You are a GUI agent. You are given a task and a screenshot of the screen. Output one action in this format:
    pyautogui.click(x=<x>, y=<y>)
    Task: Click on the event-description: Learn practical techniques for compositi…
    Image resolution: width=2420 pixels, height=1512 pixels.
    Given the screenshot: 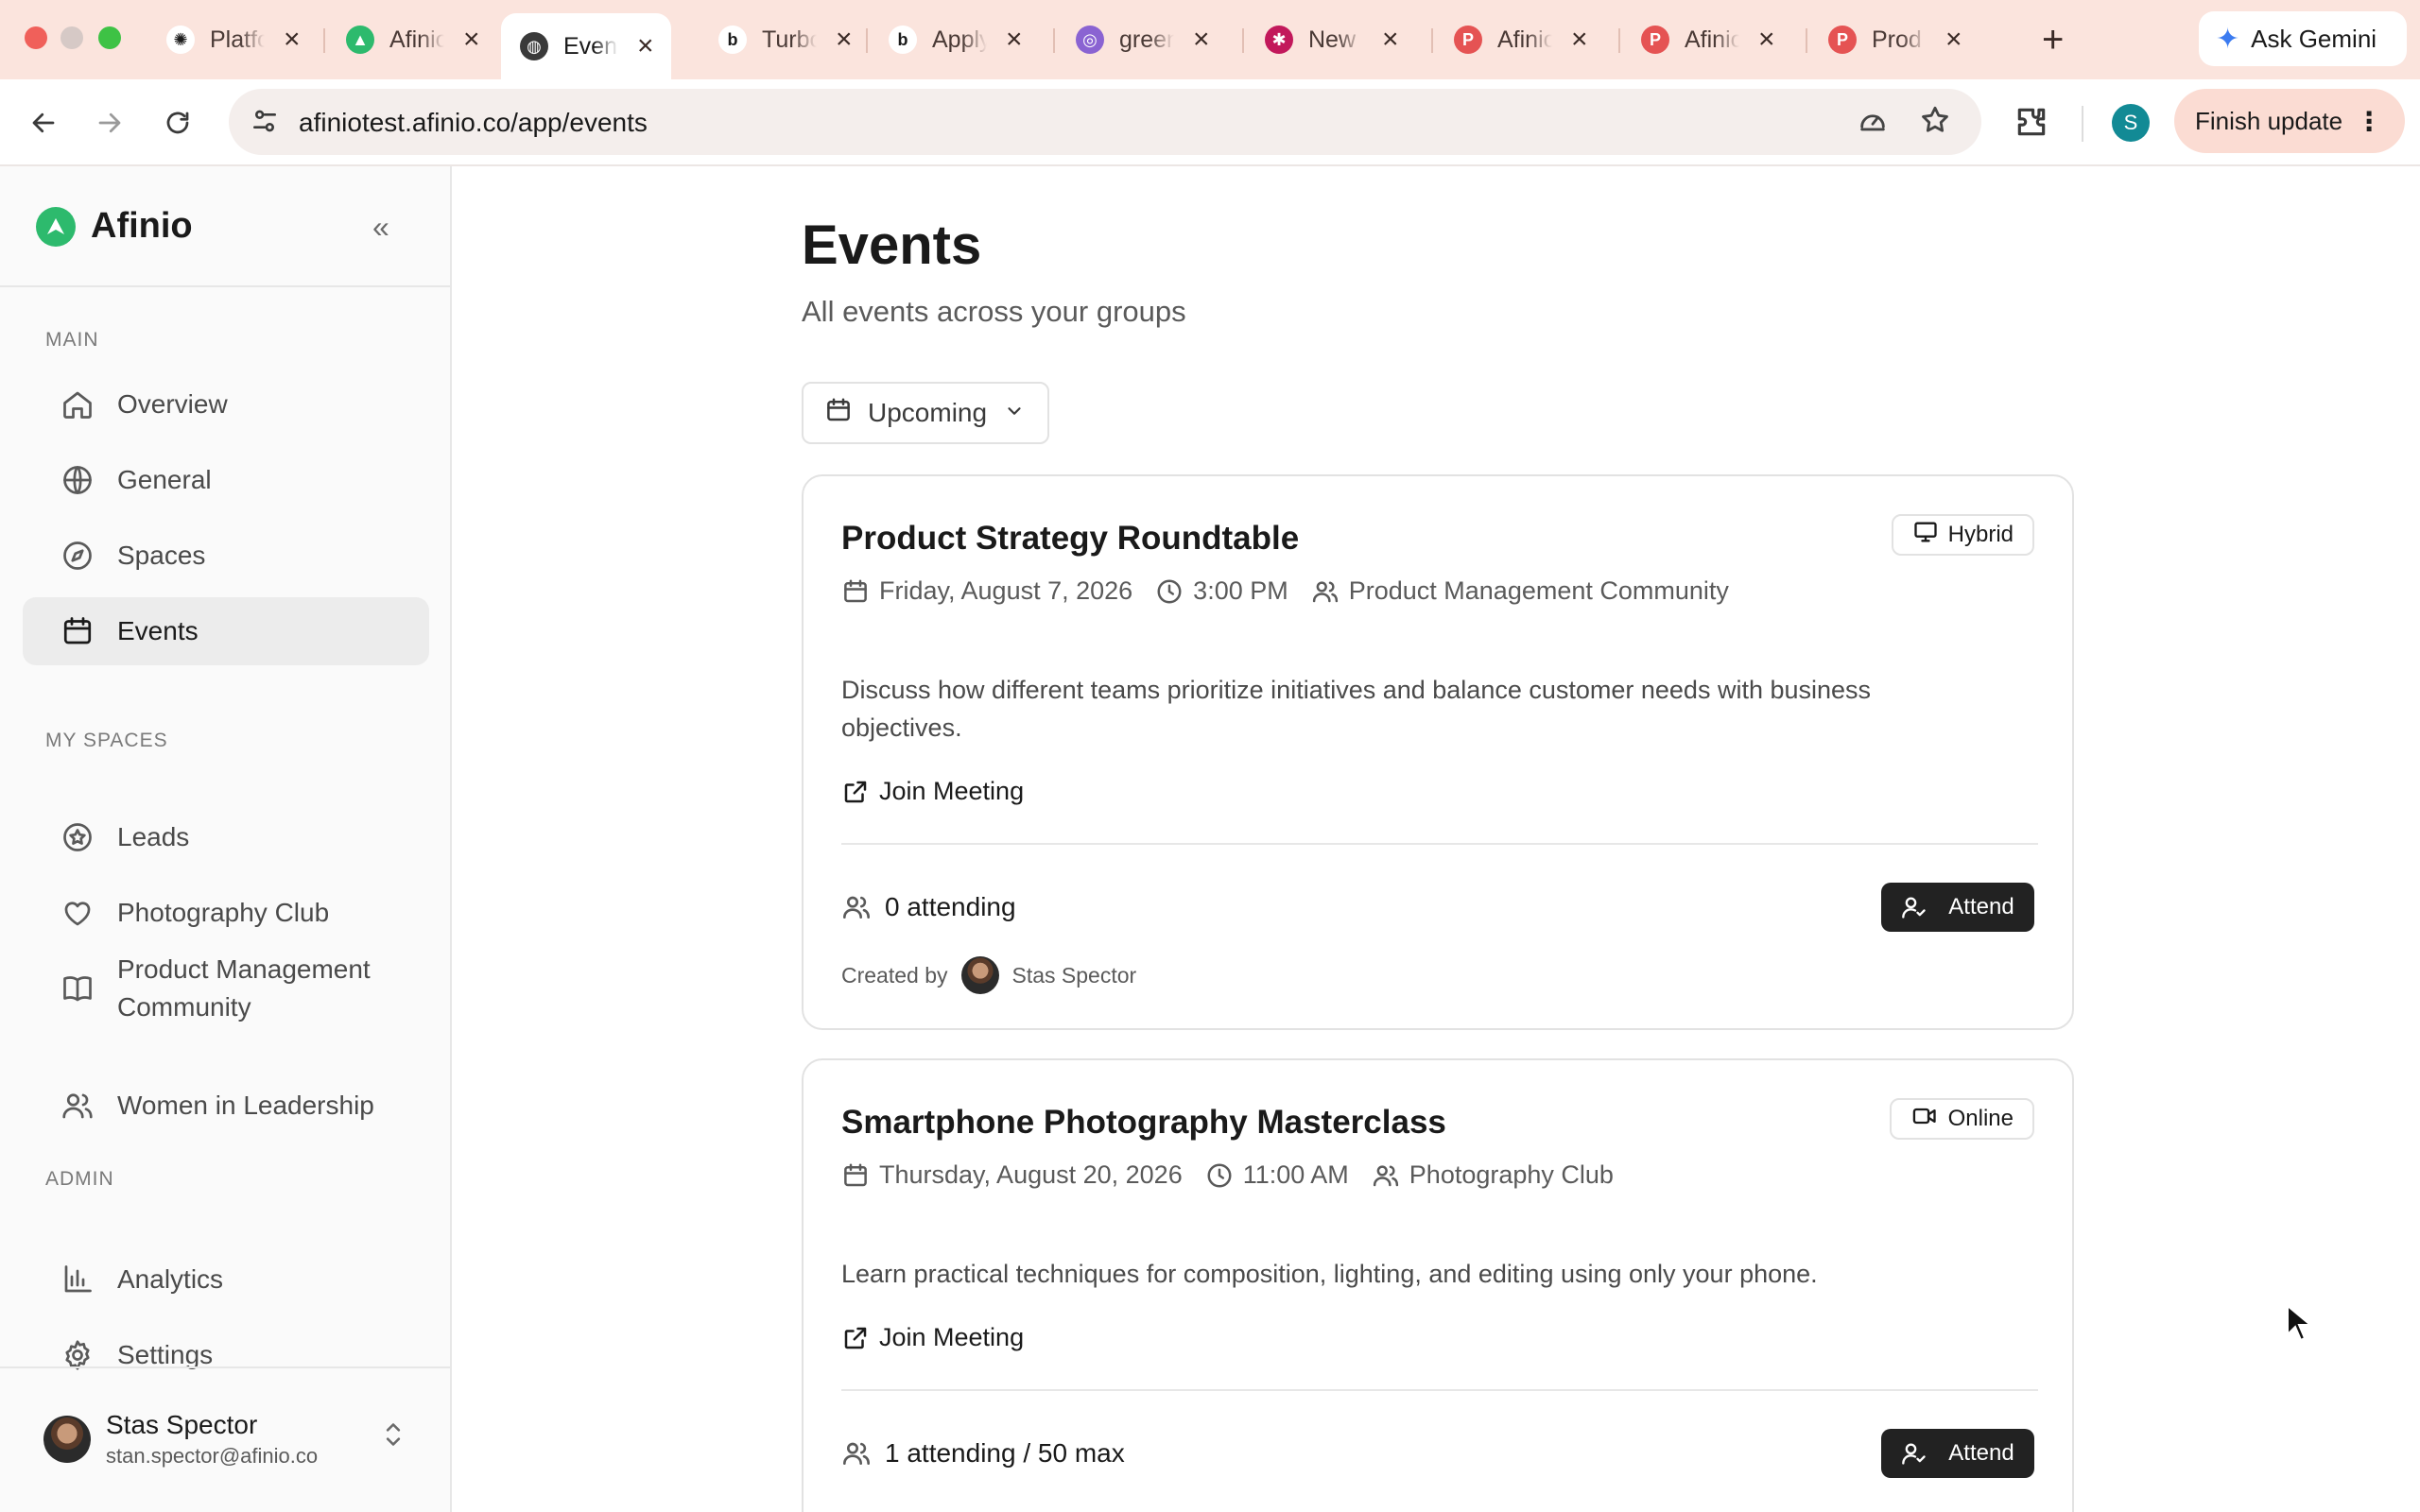 What is the action you would take?
    pyautogui.click(x=1329, y=1274)
    